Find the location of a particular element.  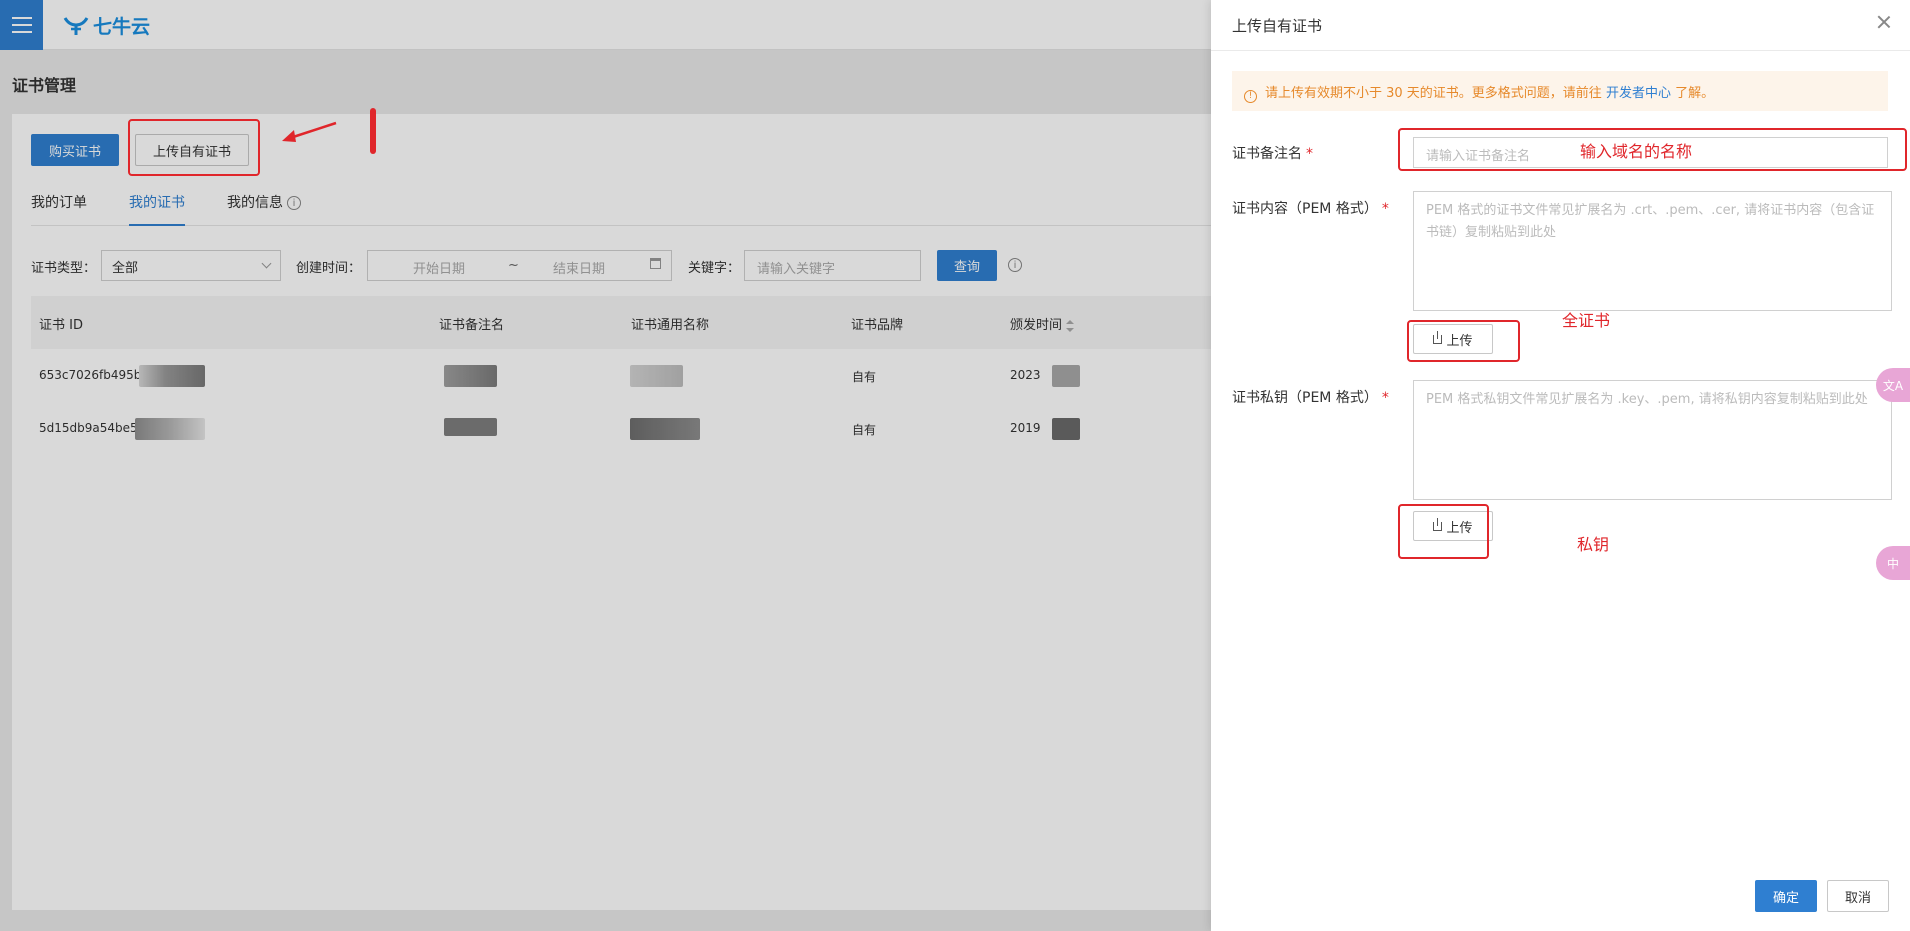

warning-icon: ! is located at coordinates (1250, 96).